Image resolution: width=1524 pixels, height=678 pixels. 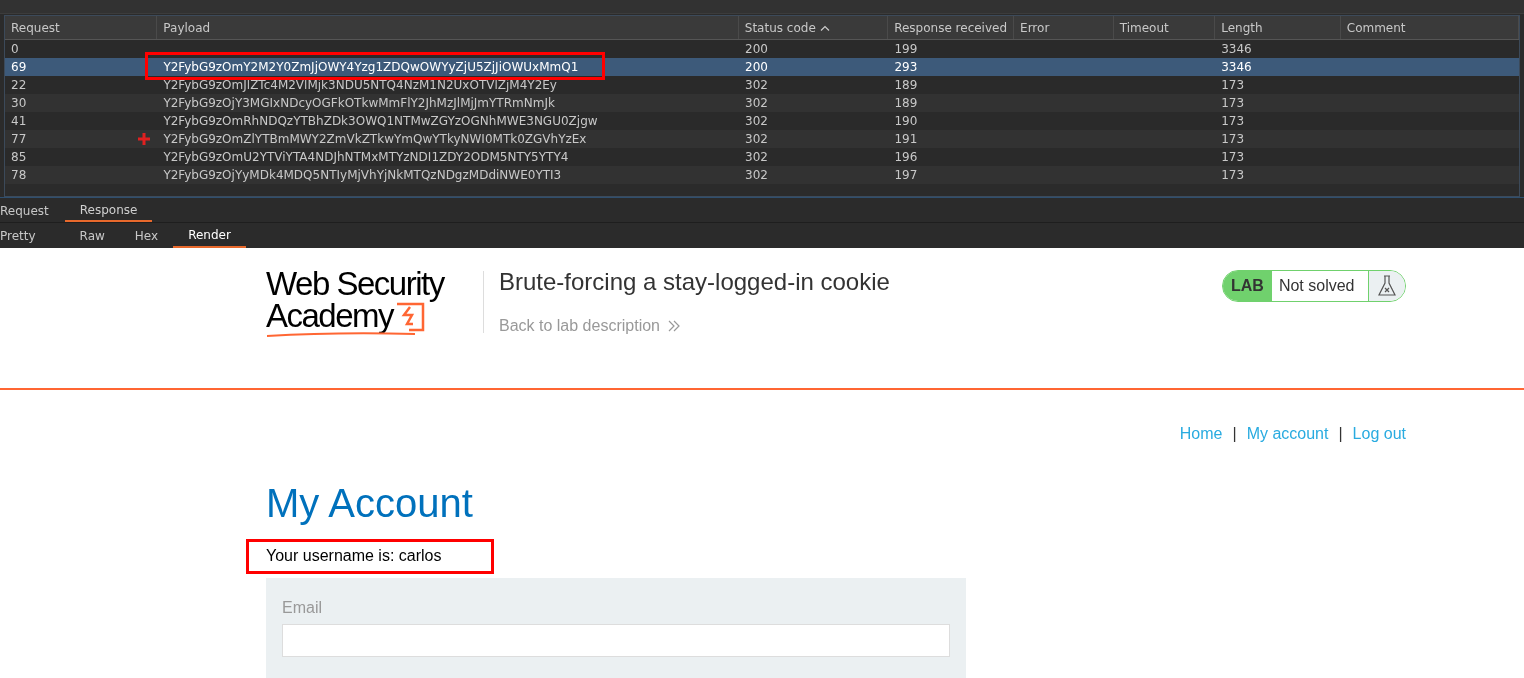 I want to click on result-row: 77 Y2FybG9zOmZlYTBmMWY2ZmVkZTkwYmQwYTkyNWI0MTk0ZGVhYzEx 302 191 173, so click(x=762, y=139).